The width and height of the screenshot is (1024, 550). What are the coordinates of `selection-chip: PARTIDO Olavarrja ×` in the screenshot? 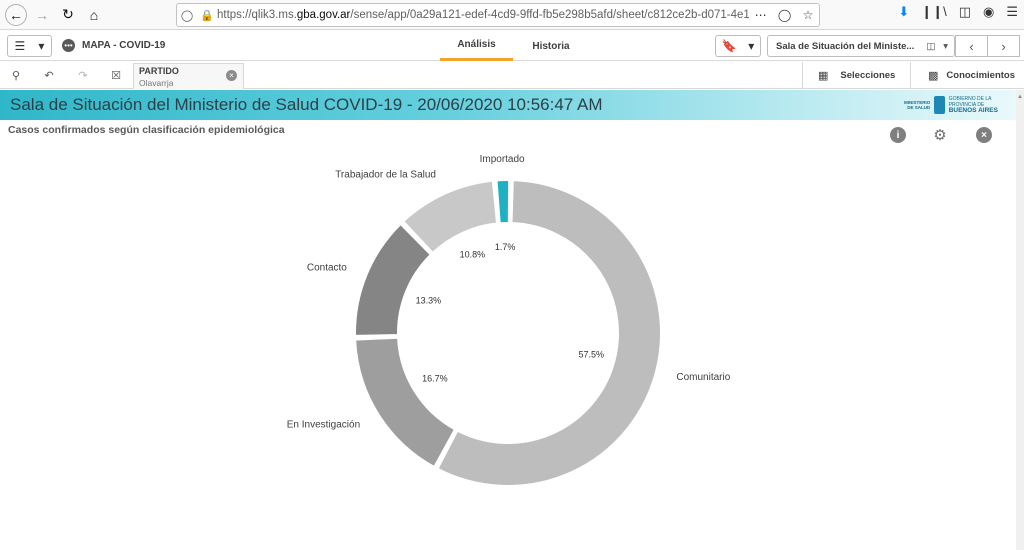 It's located at (188, 76).